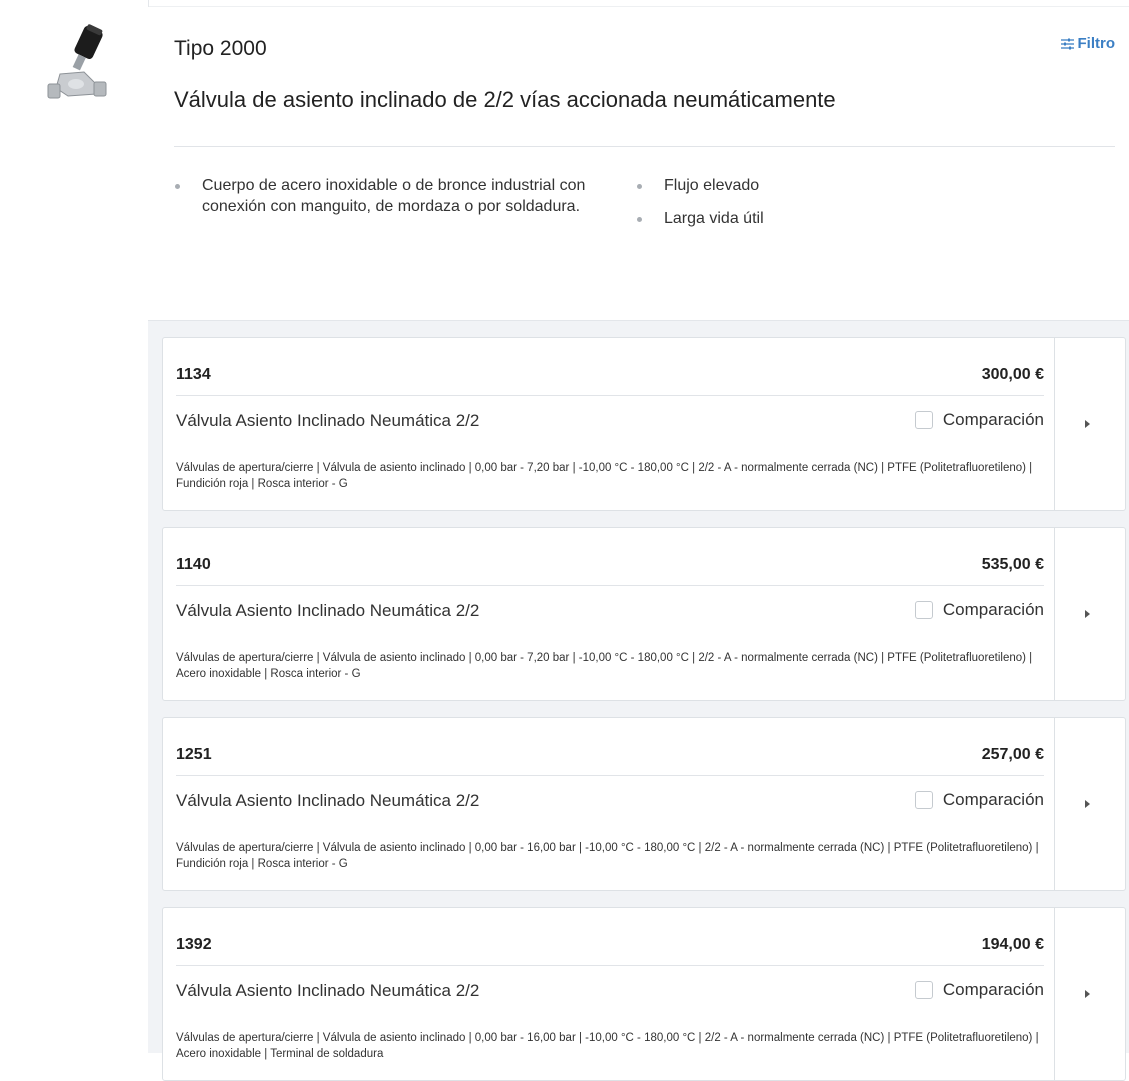 The image size is (1129, 1081). What do you see at coordinates (220, 48) in the screenshot?
I see `page-title: Tipo 2000` at bounding box center [220, 48].